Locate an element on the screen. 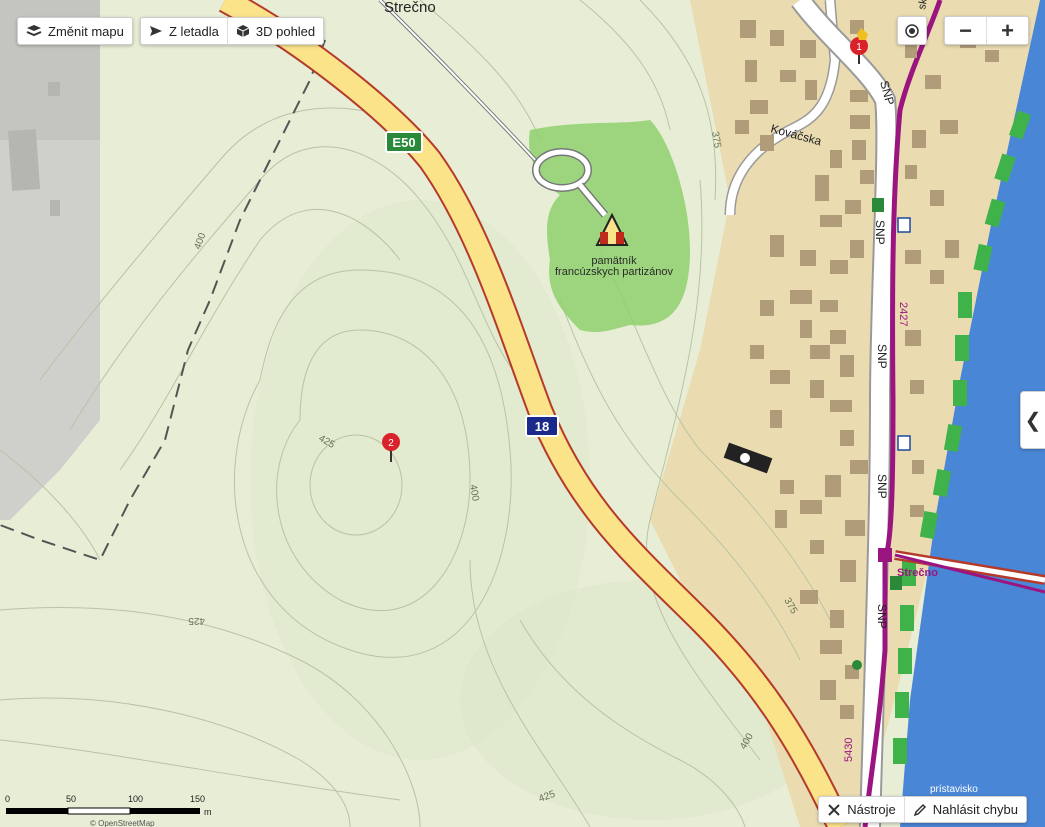  street-snp-label-2: SNP is located at coordinates (880, 232).